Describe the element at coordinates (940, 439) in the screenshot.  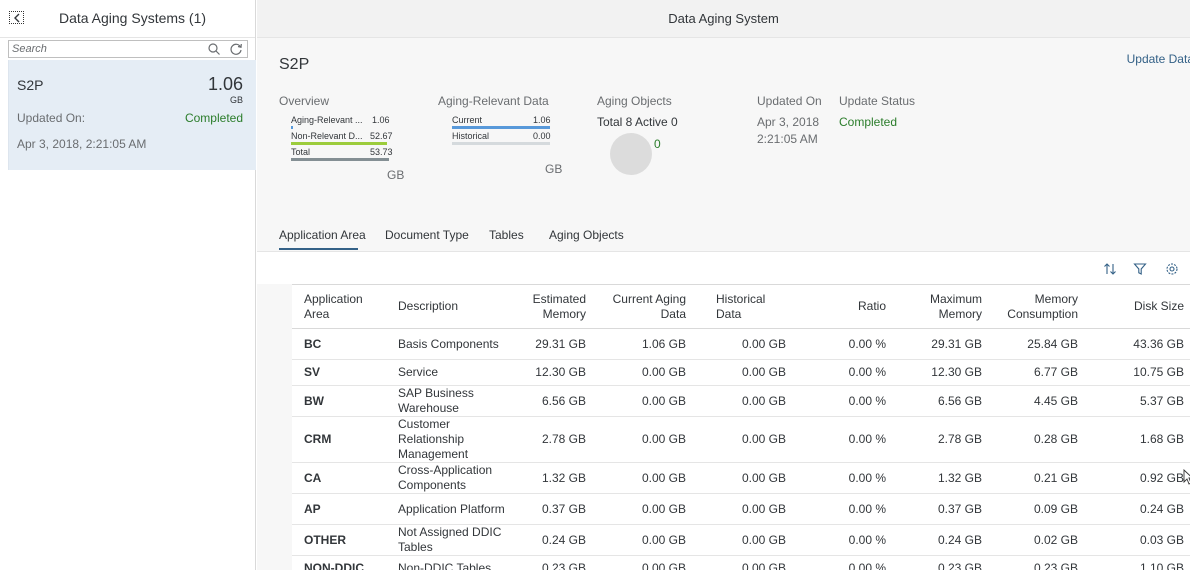
I see `cell-maximum-memory: 2.78 GB` at that location.